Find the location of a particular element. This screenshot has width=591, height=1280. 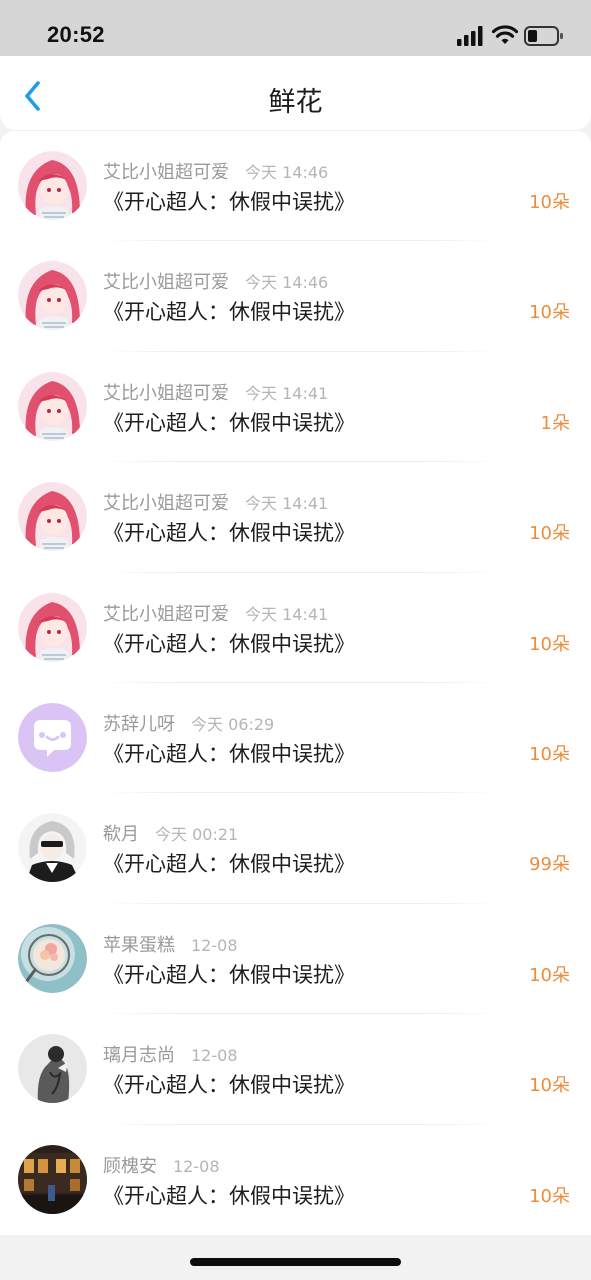

user-name: 璃月志尚 is located at coordinates (139, 1055).